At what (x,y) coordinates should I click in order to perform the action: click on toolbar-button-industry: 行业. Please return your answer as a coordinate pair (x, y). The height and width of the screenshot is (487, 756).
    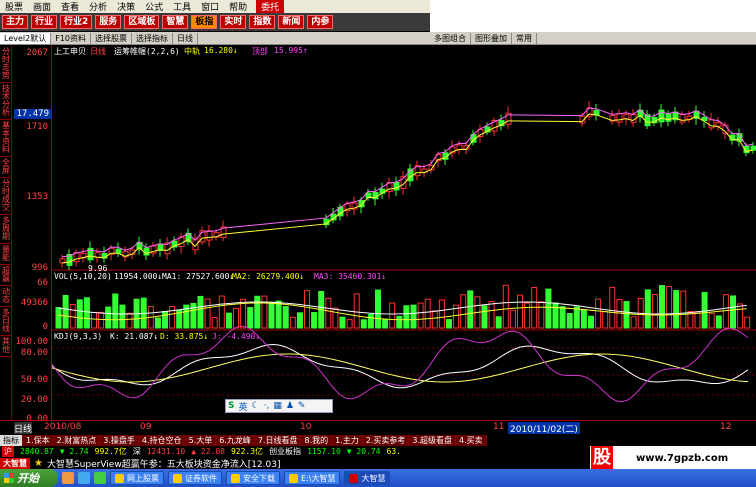
    Looking at the image, I should click on (44, 22).